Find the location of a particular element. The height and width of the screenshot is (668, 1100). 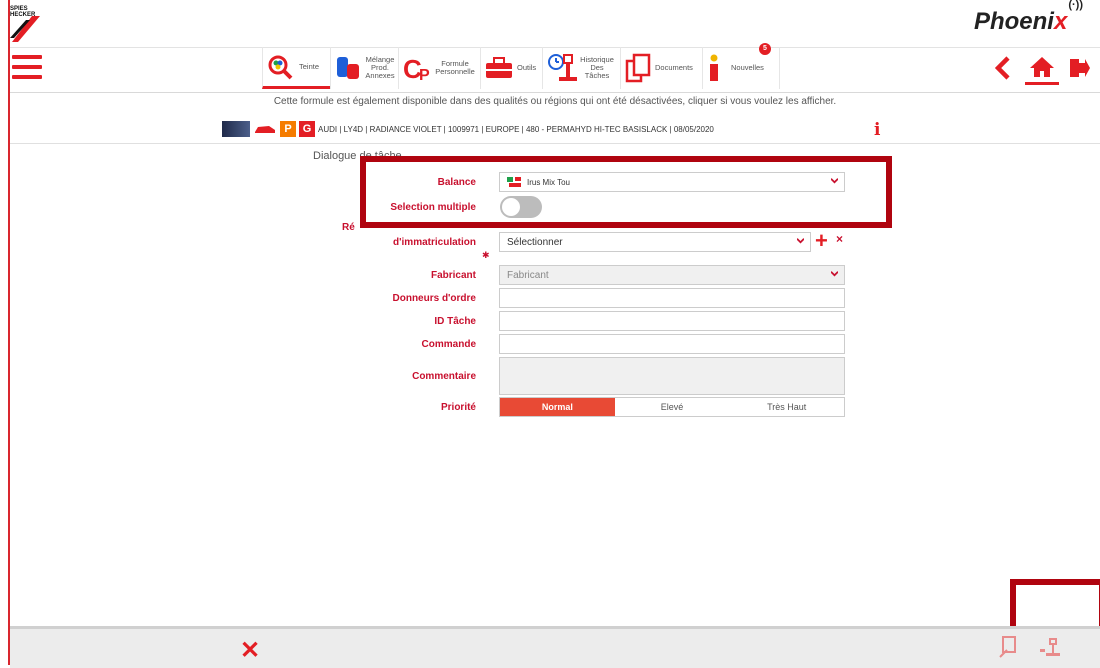

commande-label: Commande is located at coordinates (448, 344).